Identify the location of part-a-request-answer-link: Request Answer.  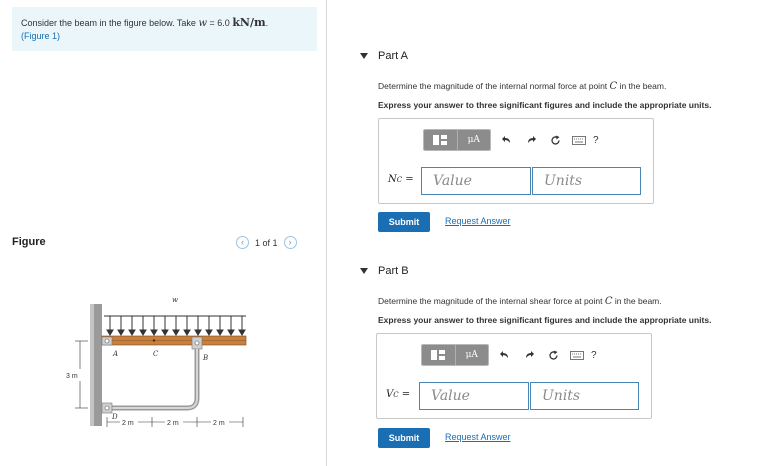
(478, 221).